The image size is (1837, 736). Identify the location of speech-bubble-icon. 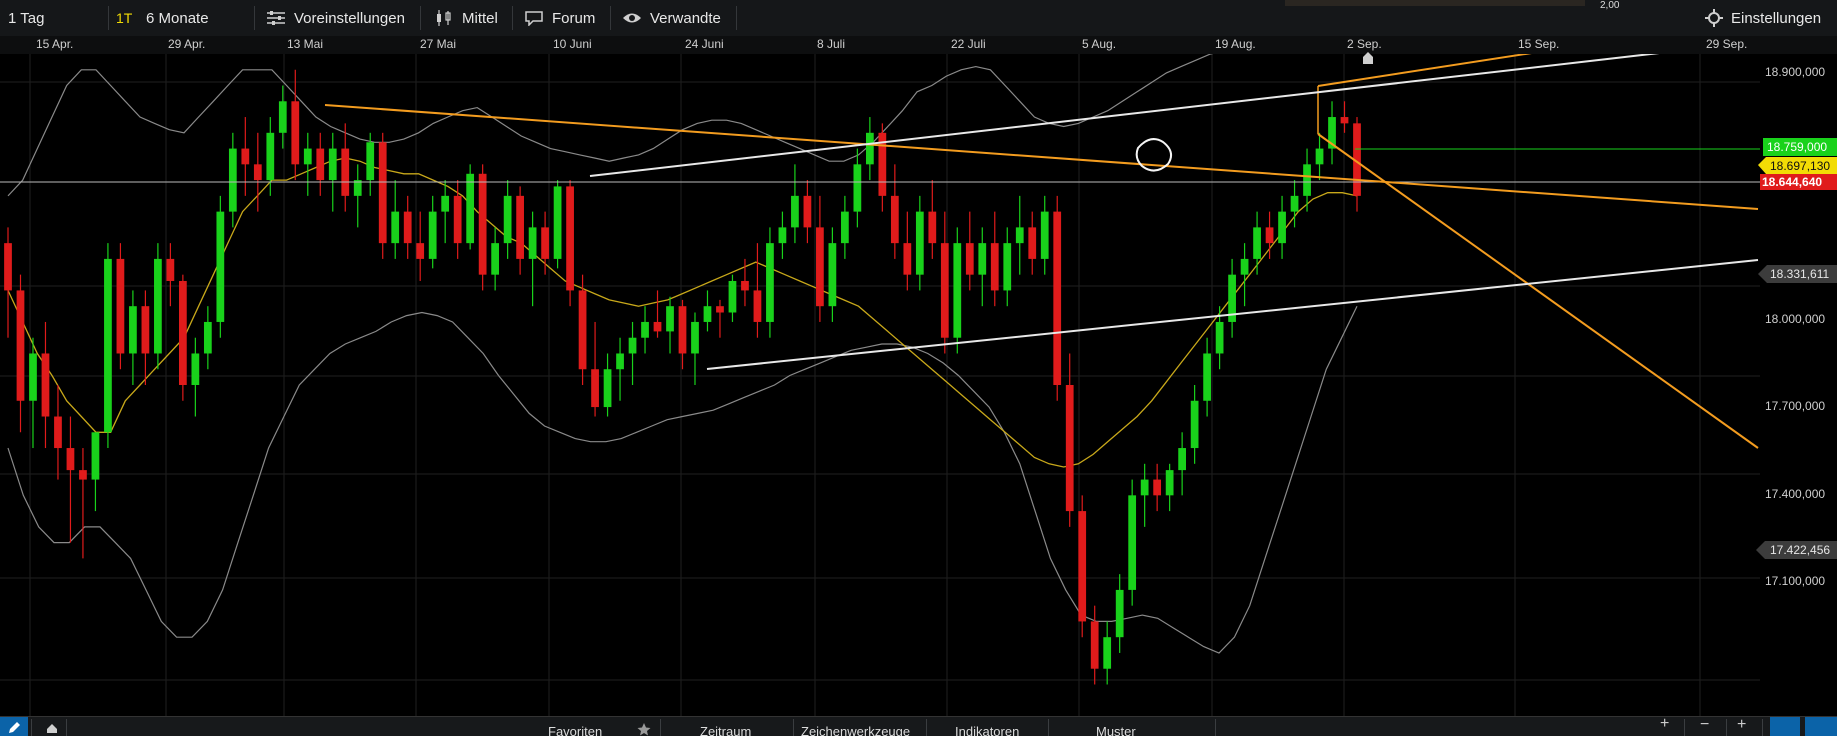
(534, 18).